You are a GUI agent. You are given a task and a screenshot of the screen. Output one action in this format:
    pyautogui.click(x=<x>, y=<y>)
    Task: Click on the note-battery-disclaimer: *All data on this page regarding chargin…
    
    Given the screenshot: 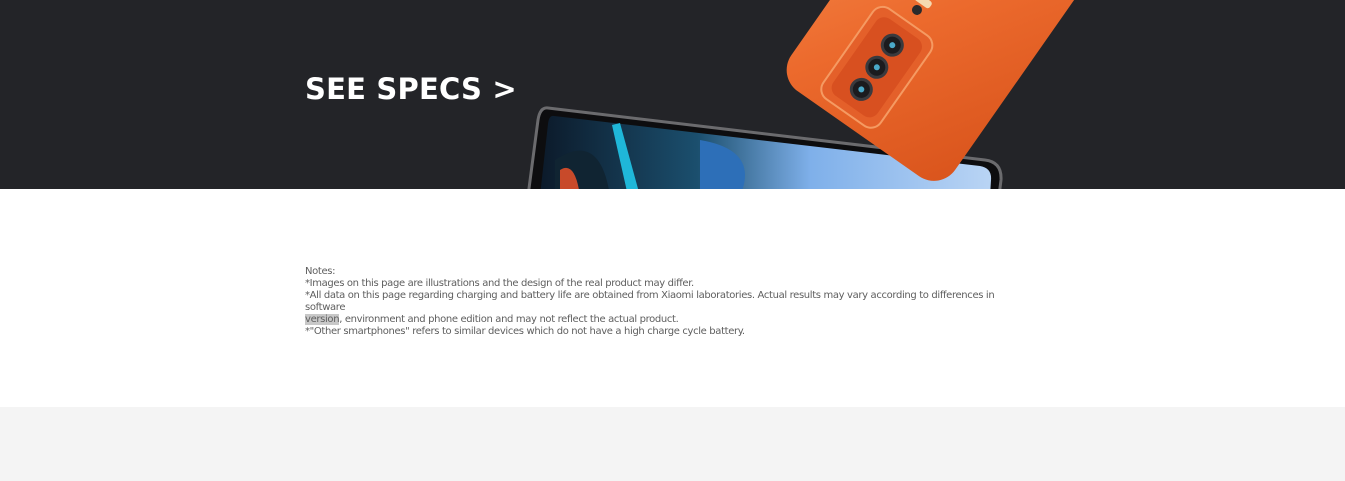 What is the action you would take?
    pyautogui.click(x=650, y=301)
    